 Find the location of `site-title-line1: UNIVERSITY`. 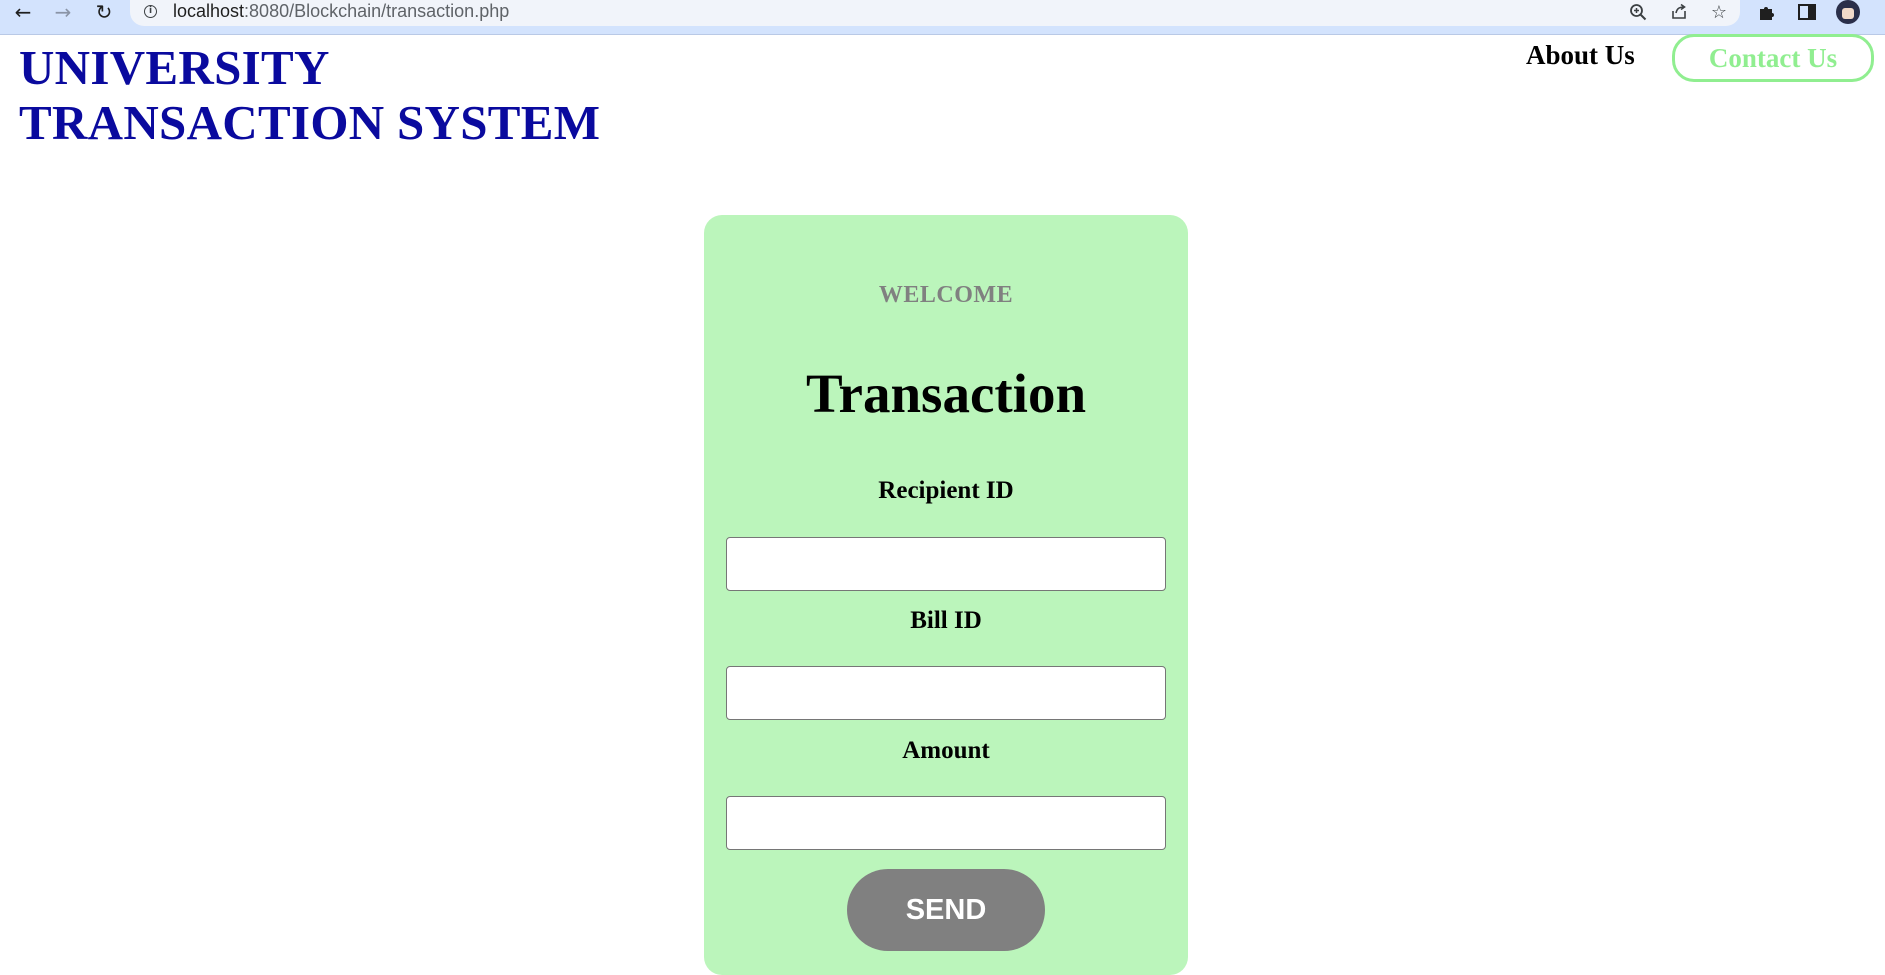

site-title-line1: UNIVERSITY is located at coordinates (174, 67).